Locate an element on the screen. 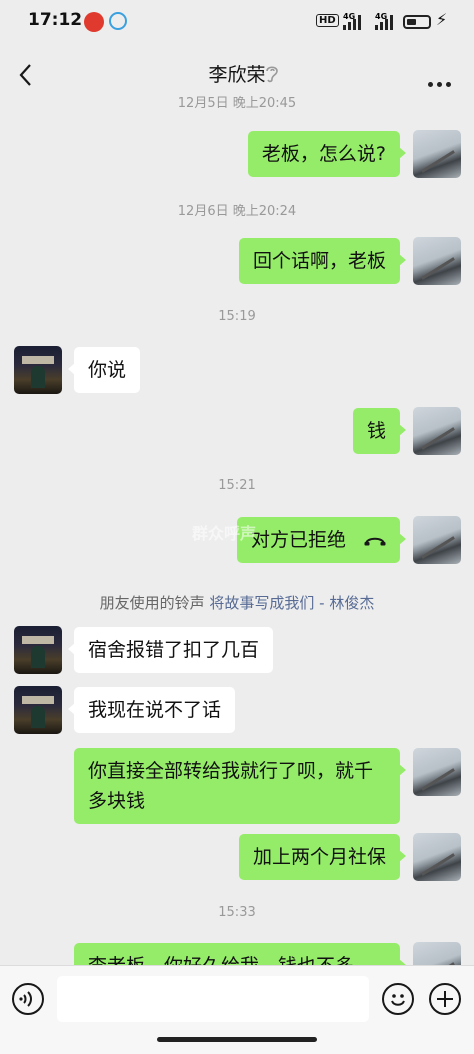  message-bubble-received: 我现在说不了话 is located at coordinates (151, 710).